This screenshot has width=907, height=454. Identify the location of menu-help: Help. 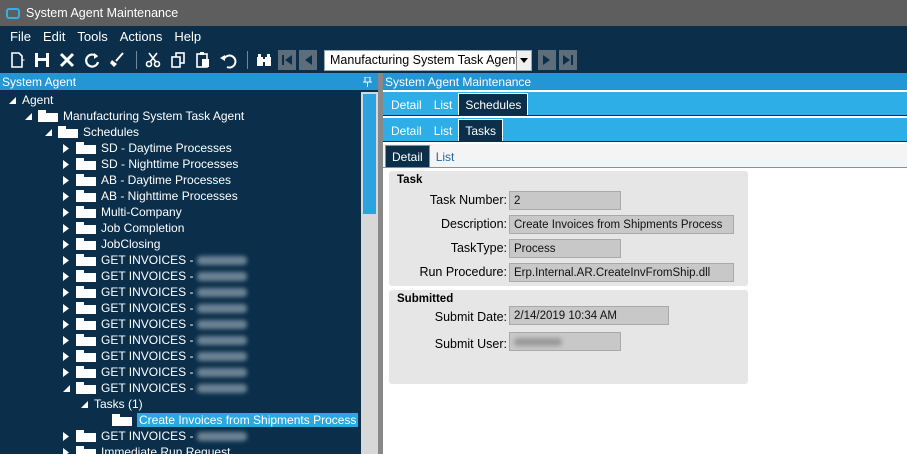
(187, 37).